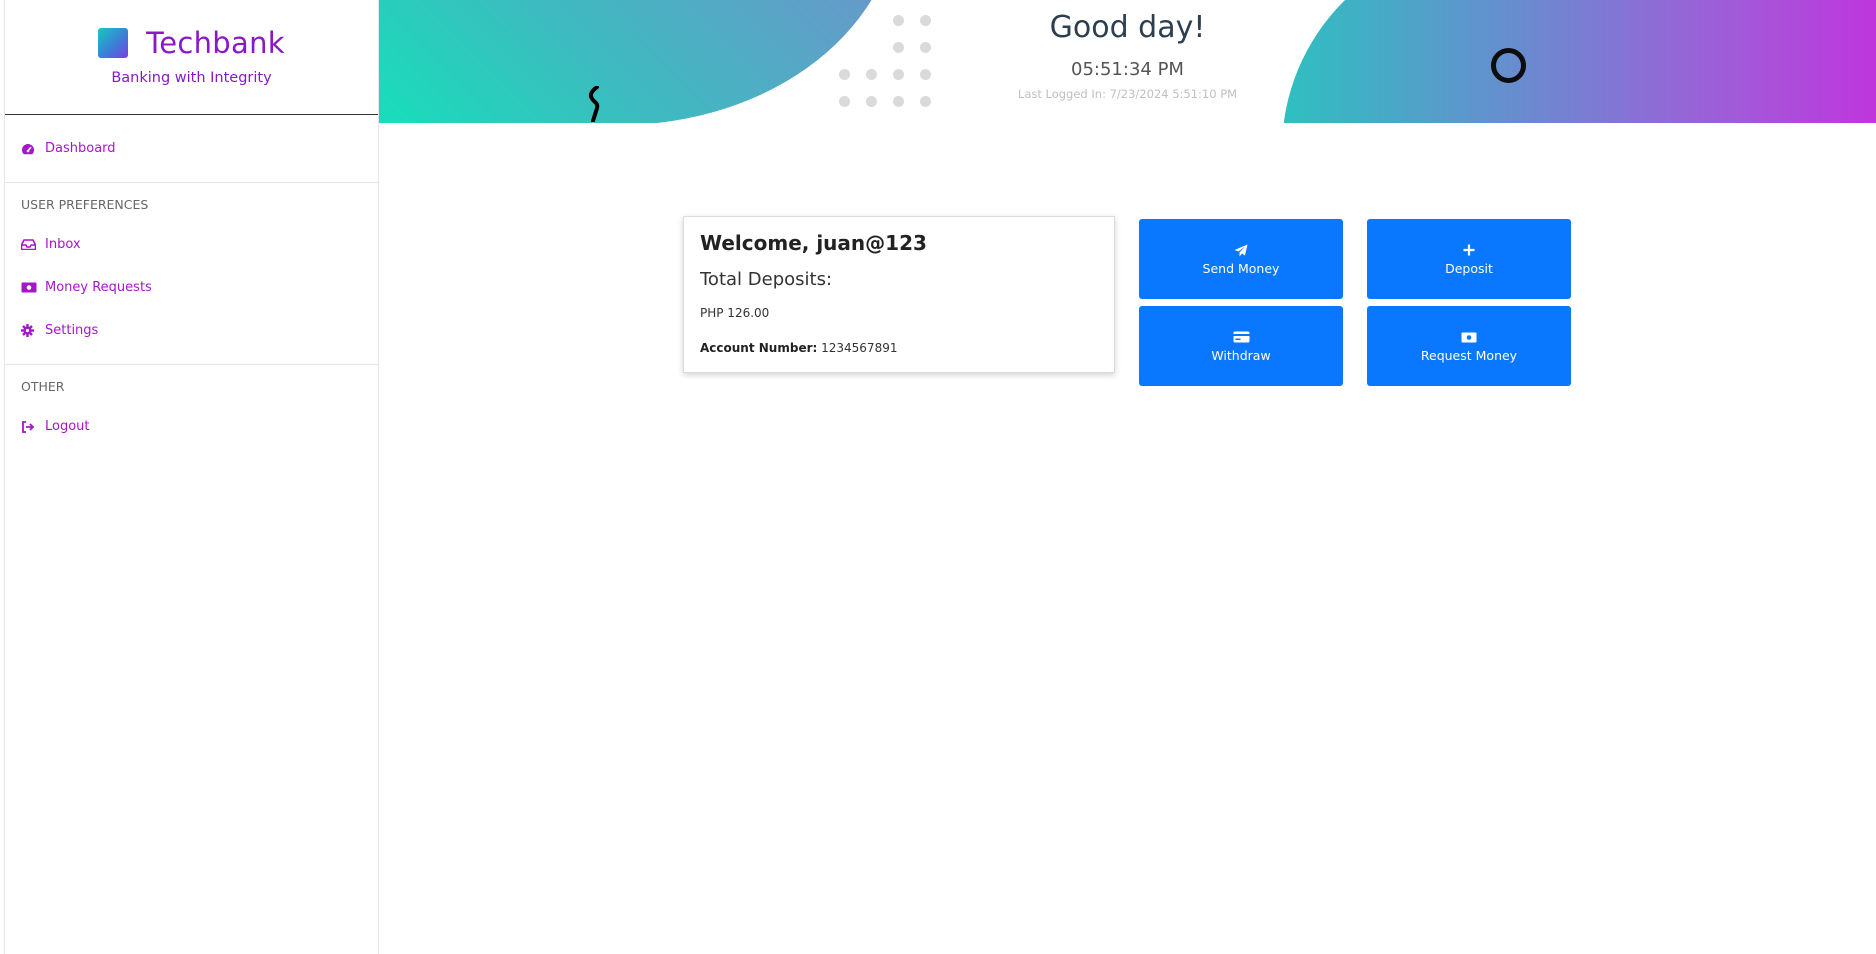 This screenshot has width=1876, height=954. What do you see at coordinates (191, 426) in the screenshot?
I see `sidebar-item-logout: Logout` at bounding box center [191, 426].